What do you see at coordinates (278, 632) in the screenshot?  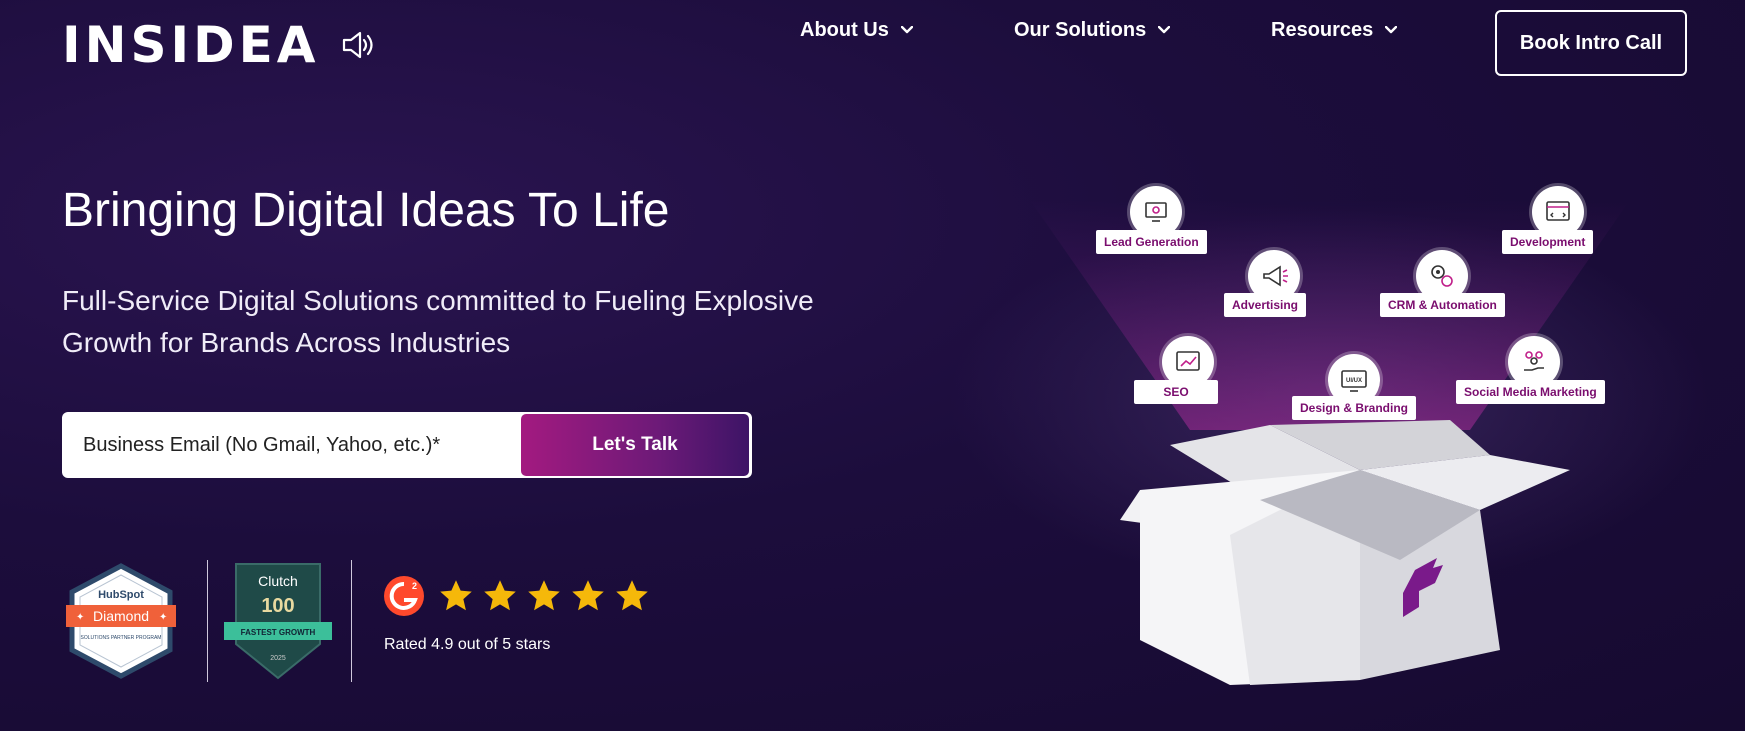 I see `clutch-ribbon: FASTEST GROWTH` at bounding box center [278, 632].